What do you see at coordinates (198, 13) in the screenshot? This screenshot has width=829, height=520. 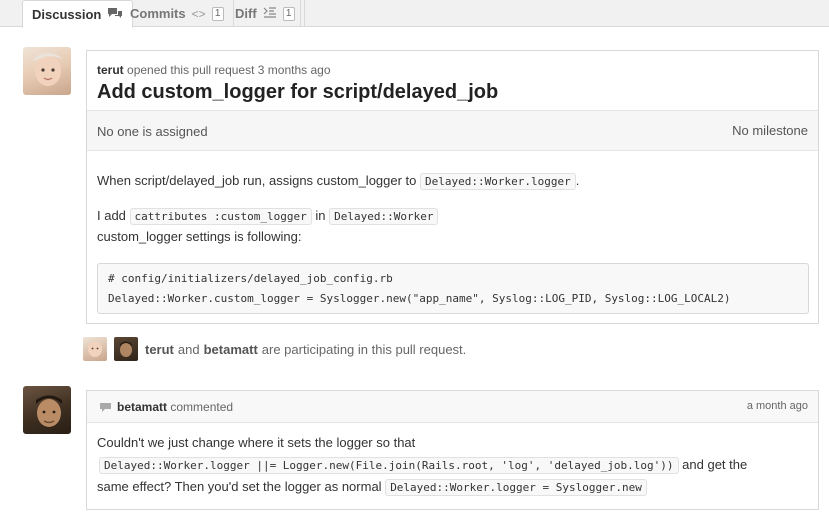 I see `code-icon: <>` at bounding box center [198, 13].